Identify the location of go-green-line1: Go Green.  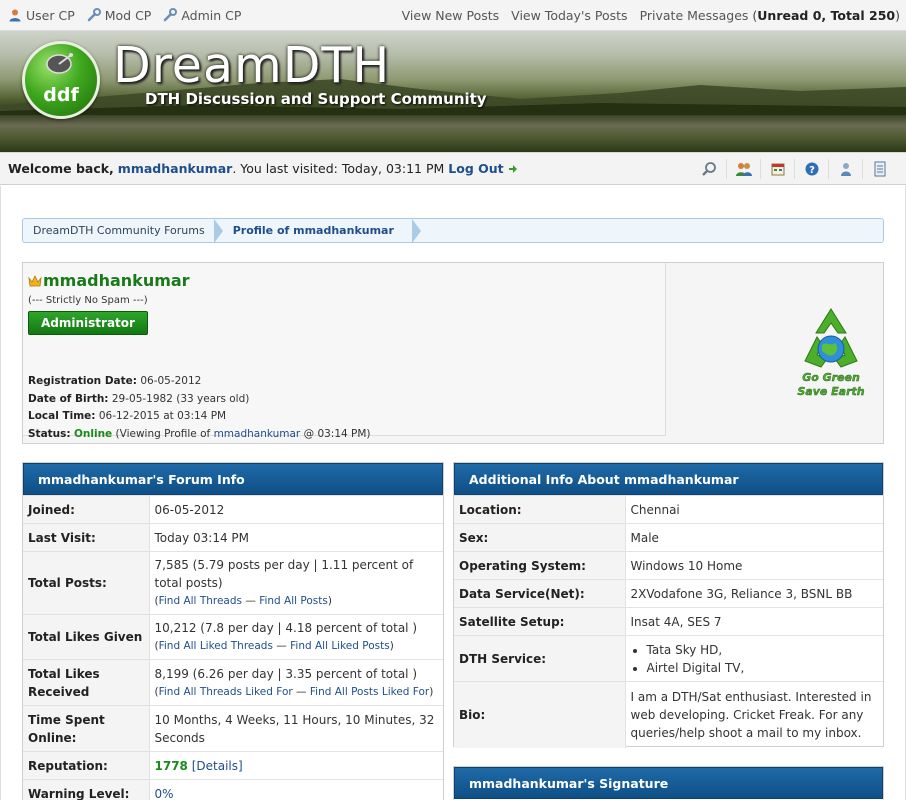
(831, 377).